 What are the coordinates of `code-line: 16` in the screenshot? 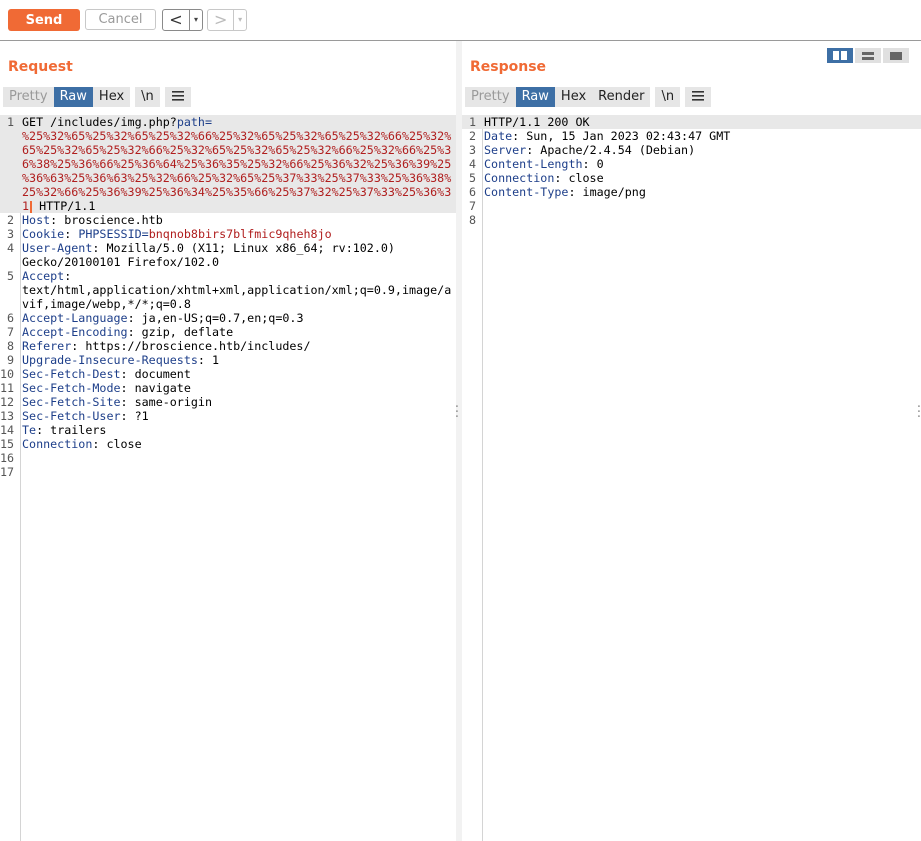 It's located at (7, 458).